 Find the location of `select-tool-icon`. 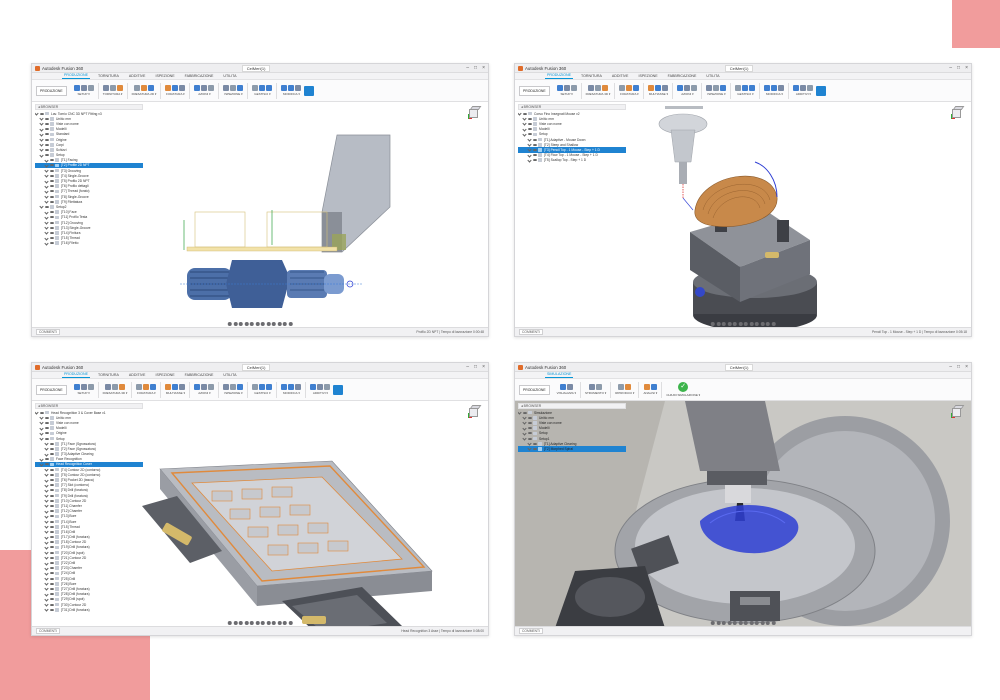

select-tool-icon is located at coordinates (821, 90).